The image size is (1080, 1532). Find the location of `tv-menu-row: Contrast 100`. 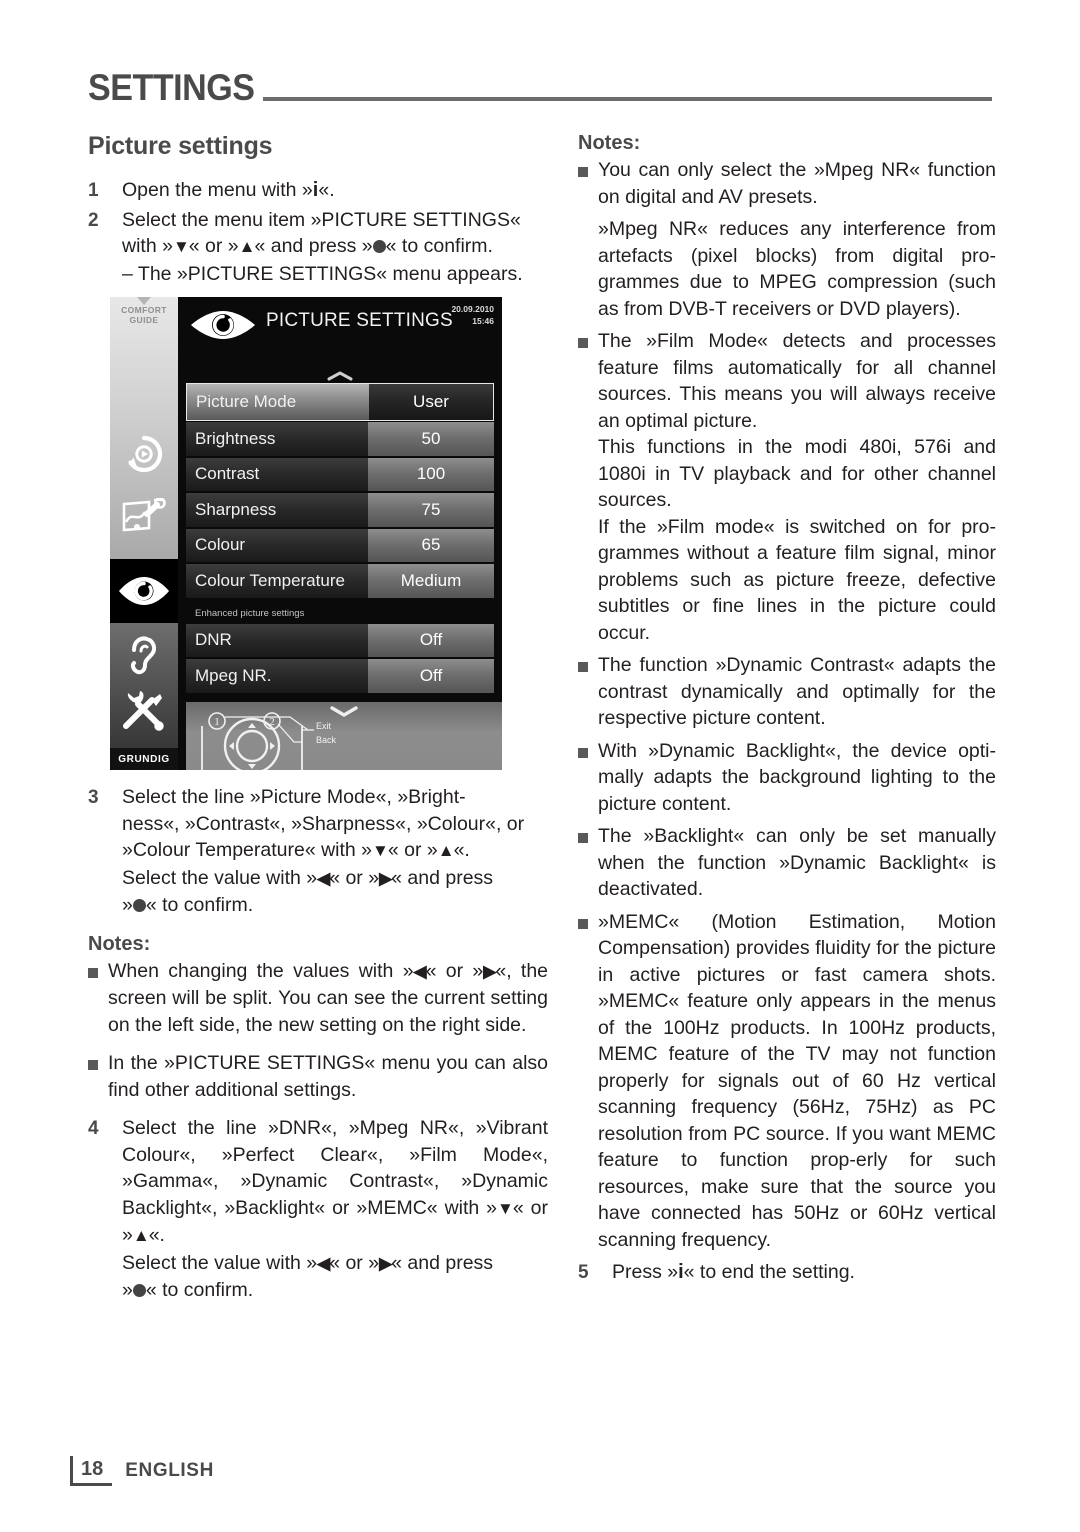

tv-menu-row: Contrast 100 is located at coordinates (340, 474).